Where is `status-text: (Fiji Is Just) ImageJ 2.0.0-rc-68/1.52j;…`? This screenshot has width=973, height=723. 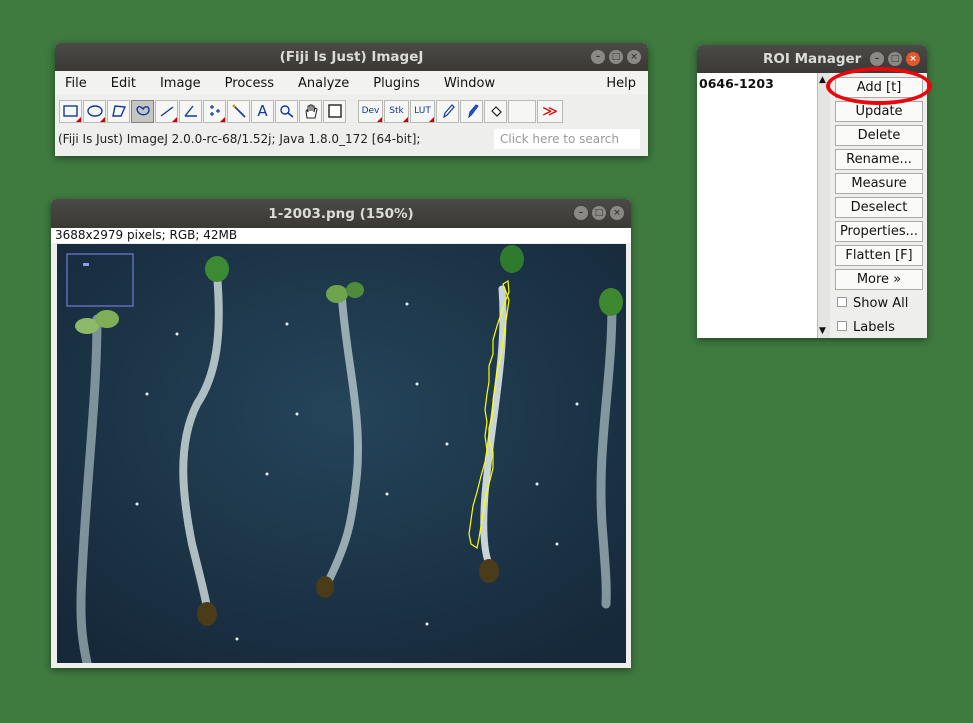 status-text: (Fiji Is Just) ImageJ 2.0.0-rc-68/1.52j;… is located at coordinates (239, 139).